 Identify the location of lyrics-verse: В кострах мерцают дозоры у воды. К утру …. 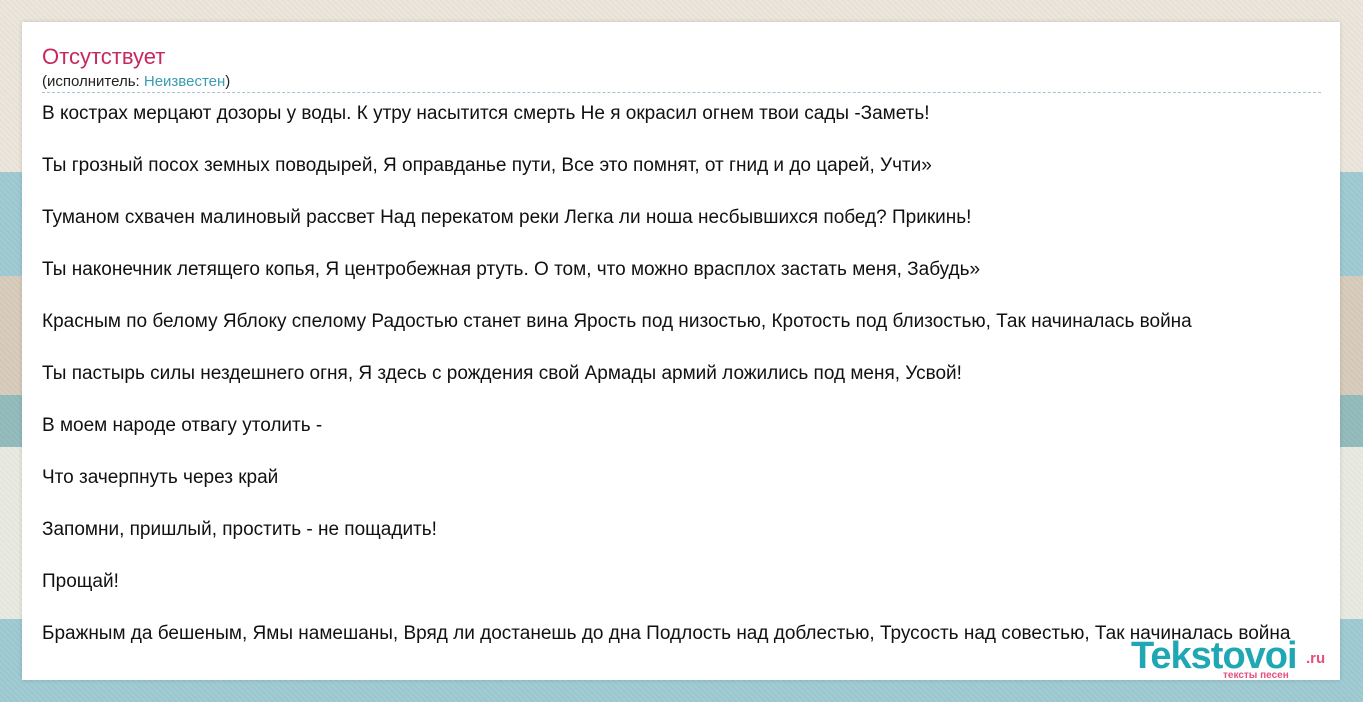
(486, 113).